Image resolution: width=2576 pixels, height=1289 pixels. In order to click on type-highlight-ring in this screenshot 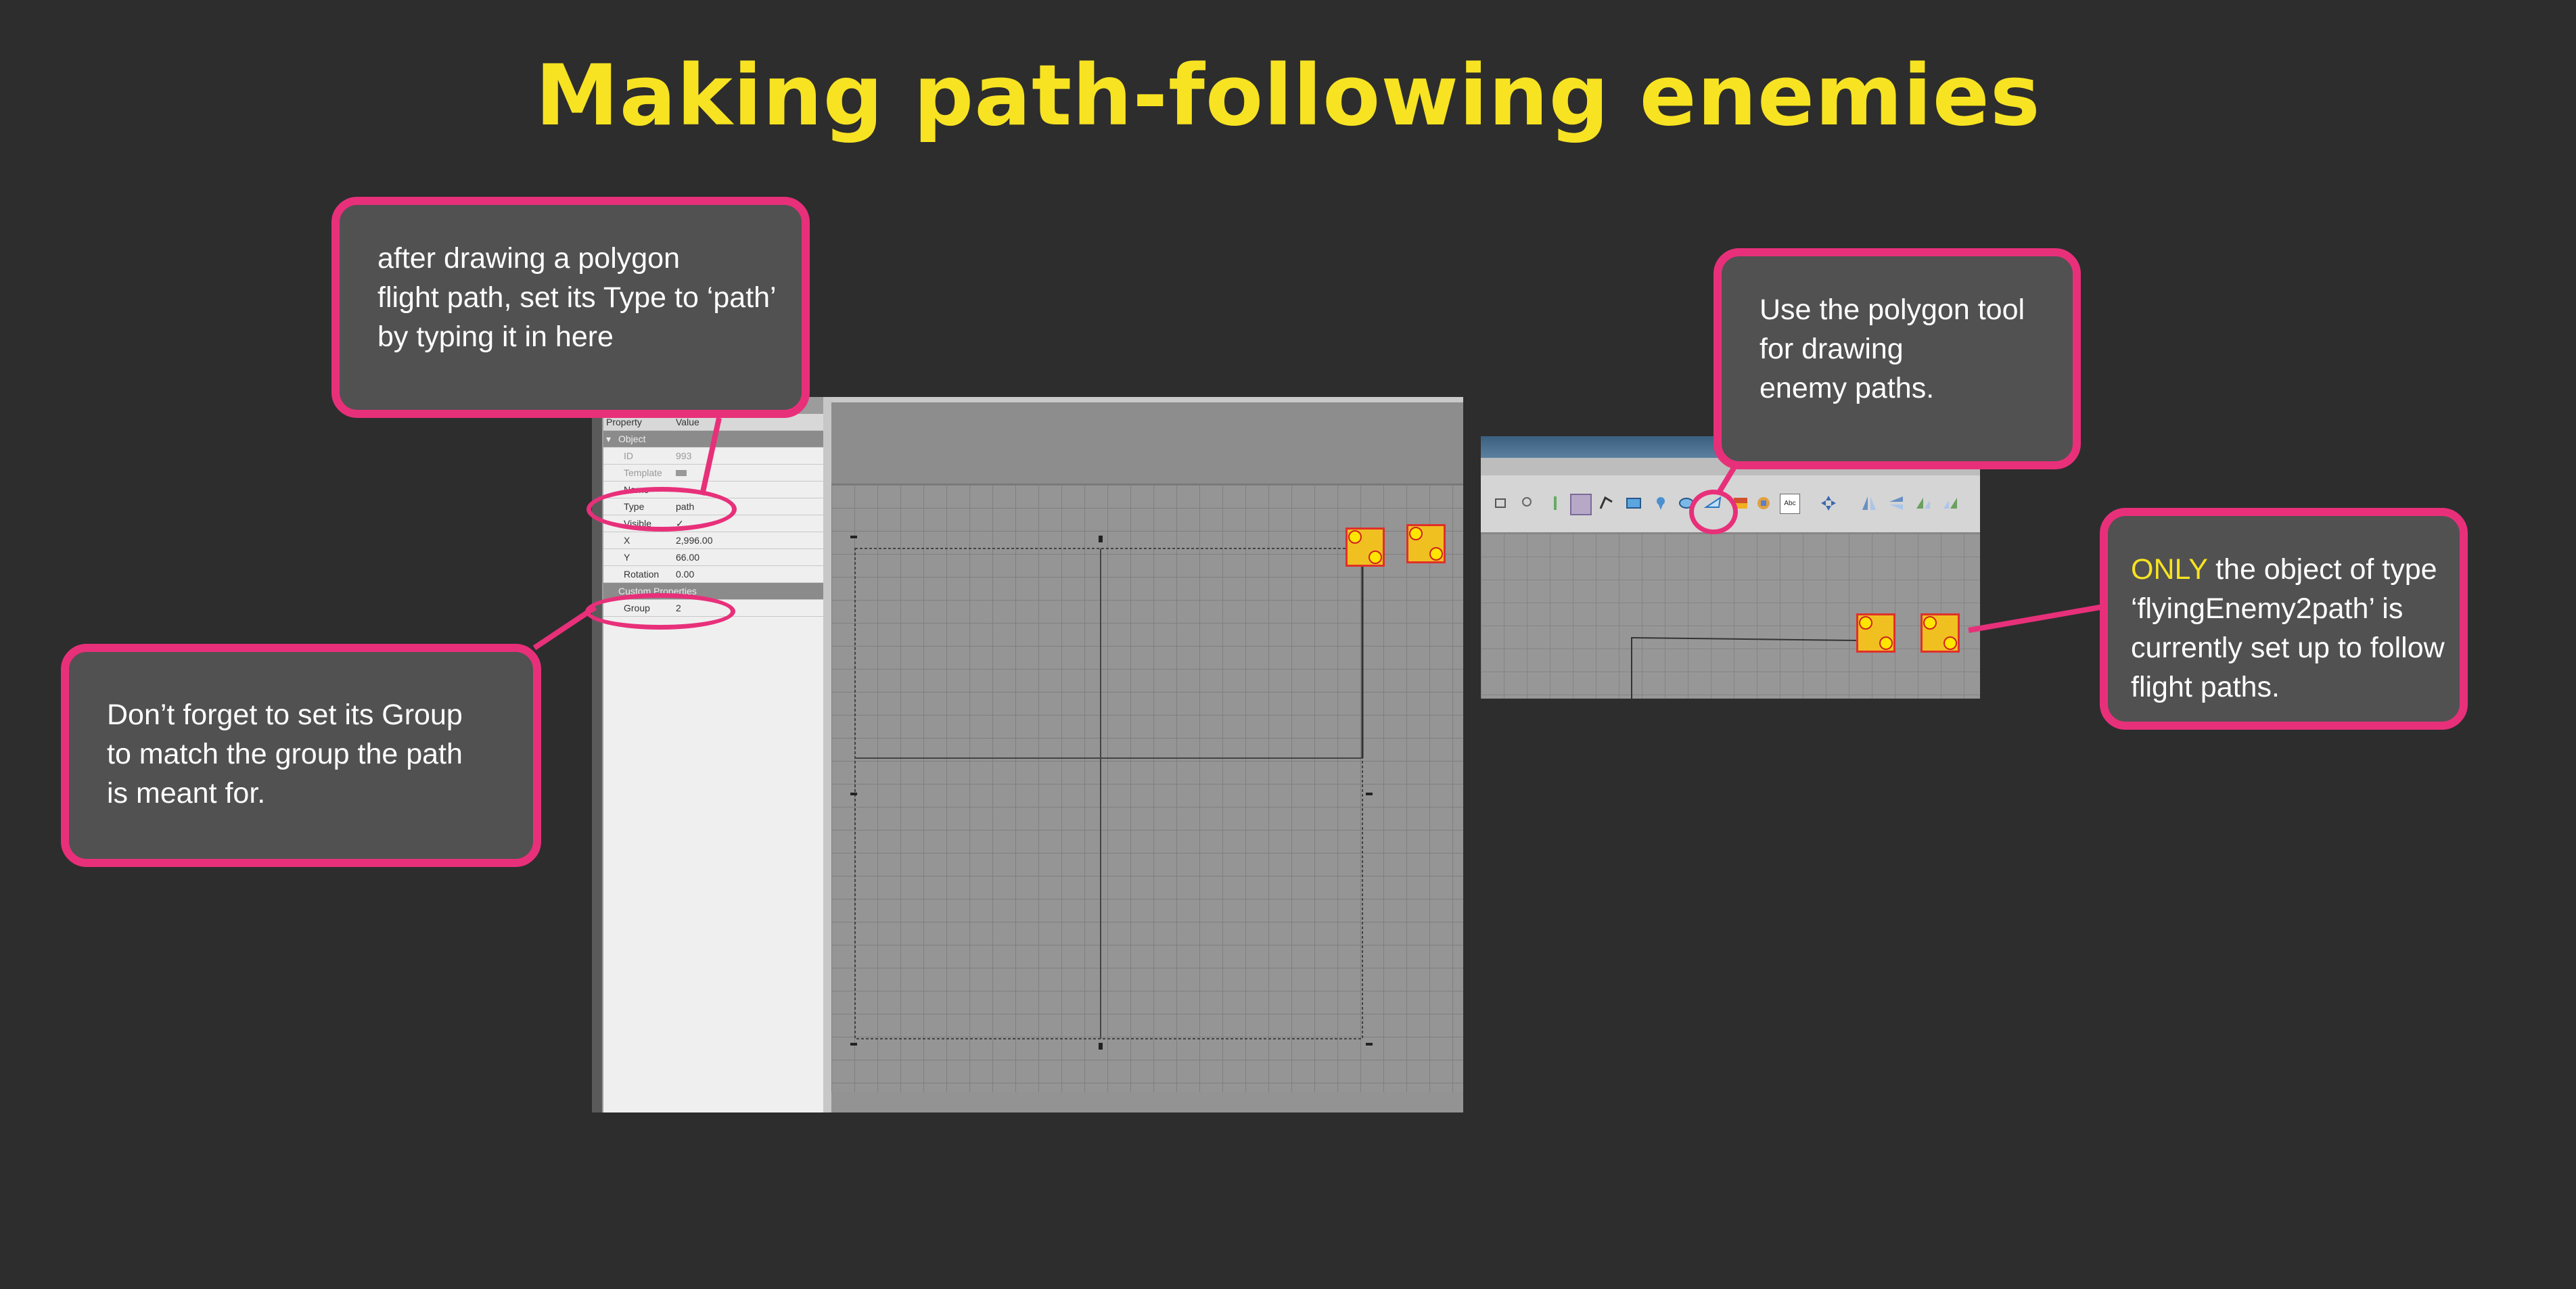, I will do `click(661, 510)`.